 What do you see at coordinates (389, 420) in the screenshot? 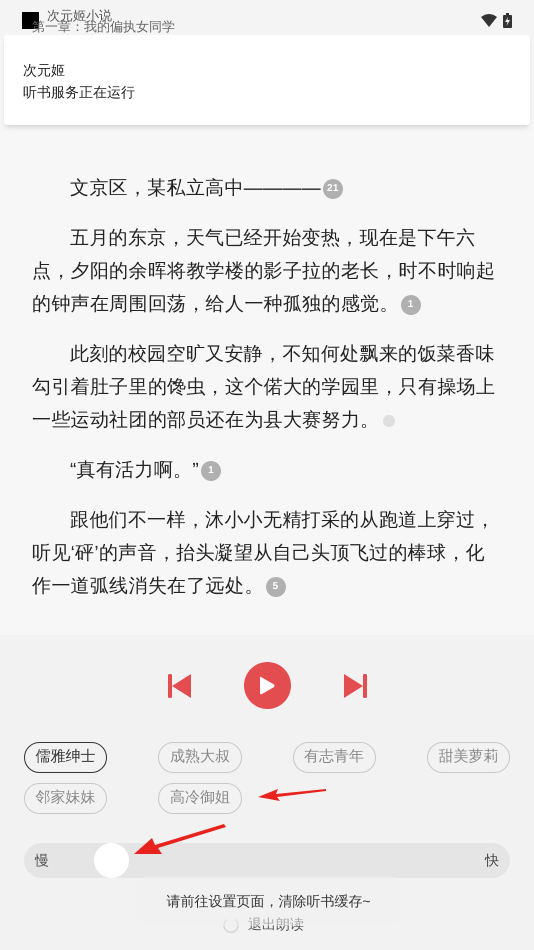
I see `comment-dot-badge` at bounding box center [389, 420].